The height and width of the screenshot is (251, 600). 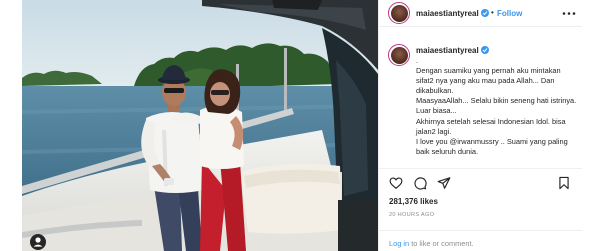 What do you see at coordinates (564, 183) in the screenshot?
I see `bookmark-icon` at bounding box center [564, 183].